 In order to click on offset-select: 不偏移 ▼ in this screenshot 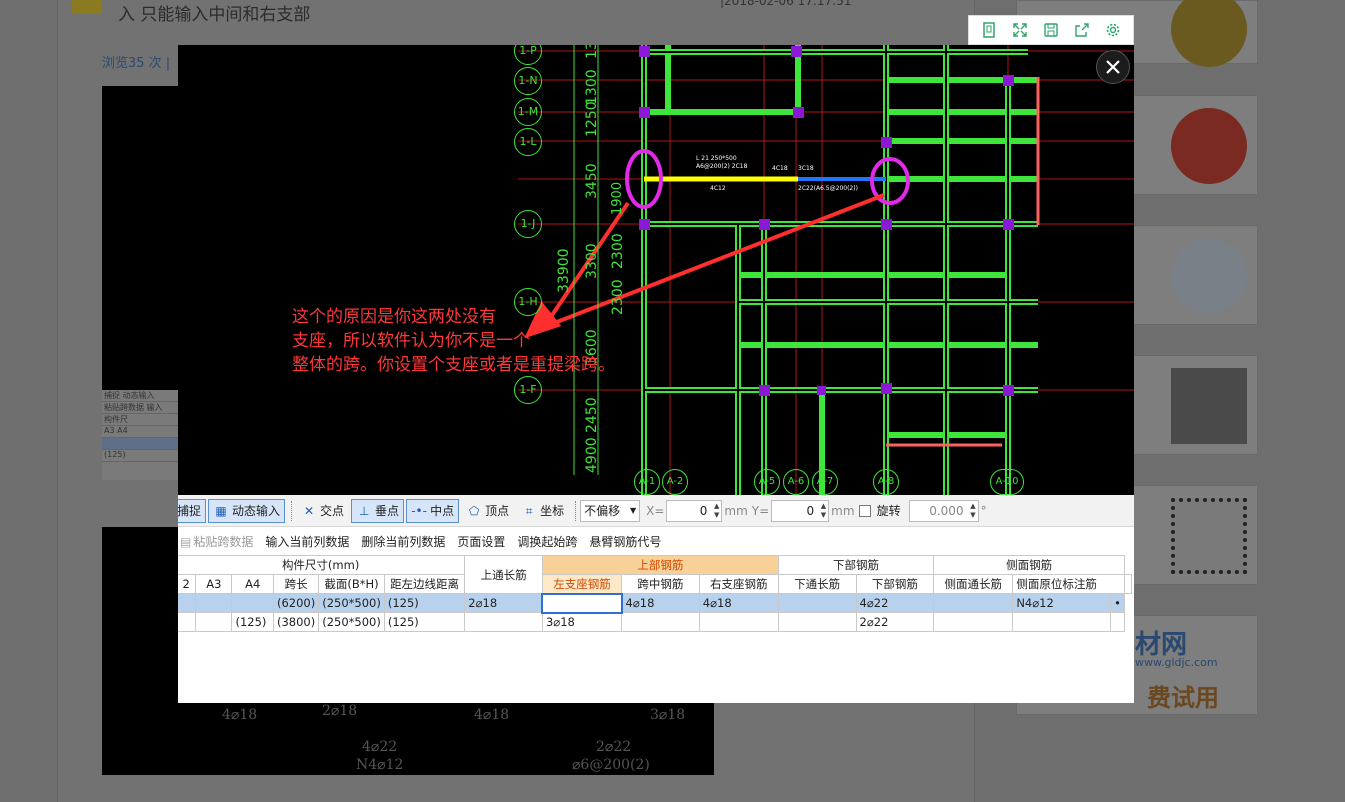, I will do `click(610, 510)`.